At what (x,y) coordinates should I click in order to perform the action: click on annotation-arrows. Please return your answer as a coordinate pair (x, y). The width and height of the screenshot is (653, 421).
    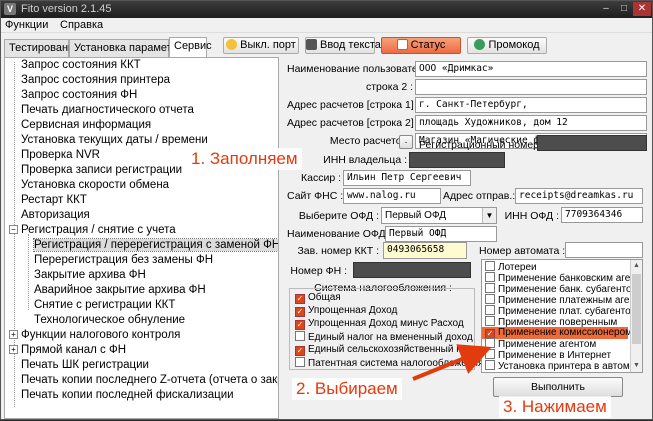
    Looking at the image, I should click on (452, 362).